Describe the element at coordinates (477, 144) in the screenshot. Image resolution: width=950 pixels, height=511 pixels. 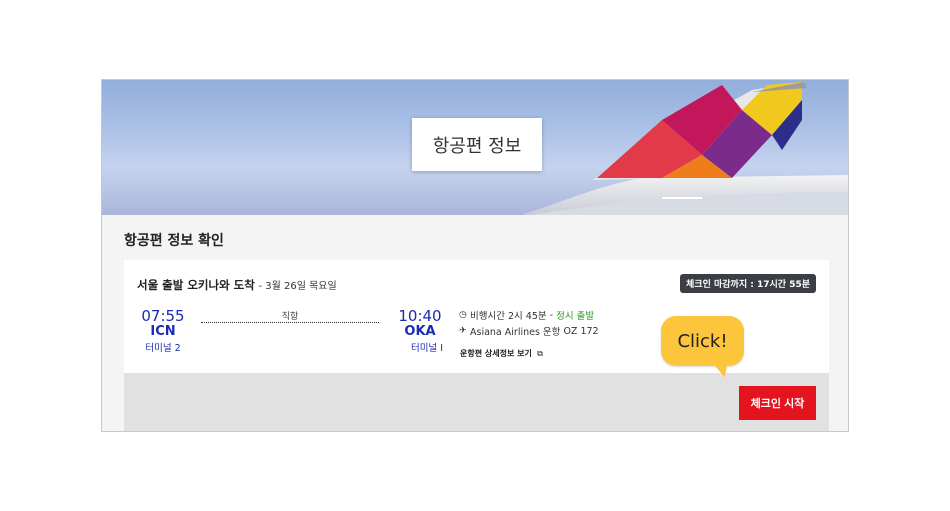
I see `page-title: 항공편 정보` at that location.